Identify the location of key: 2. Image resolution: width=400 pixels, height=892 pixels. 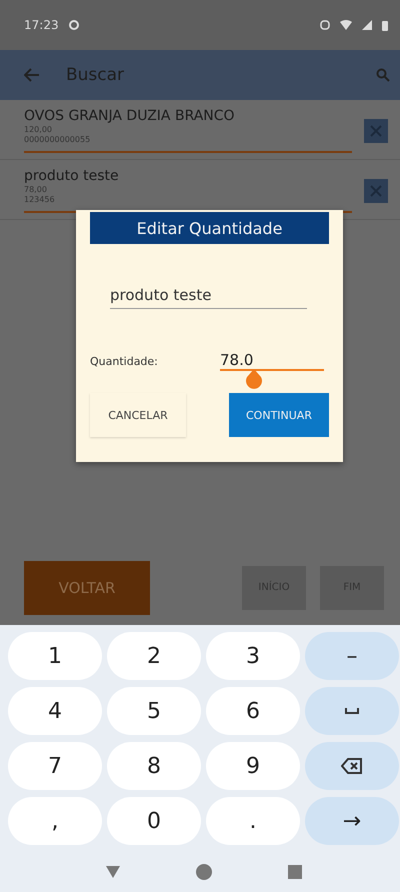
(154, 656).